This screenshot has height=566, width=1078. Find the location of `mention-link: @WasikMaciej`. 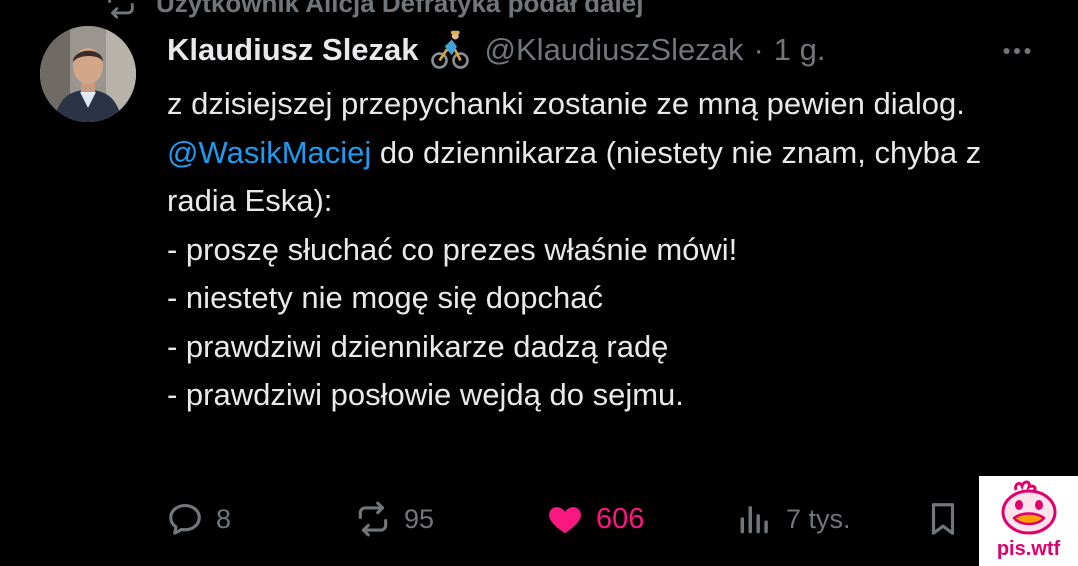

mention-link: @WasikMaciej is located at coordinates (269, 152).